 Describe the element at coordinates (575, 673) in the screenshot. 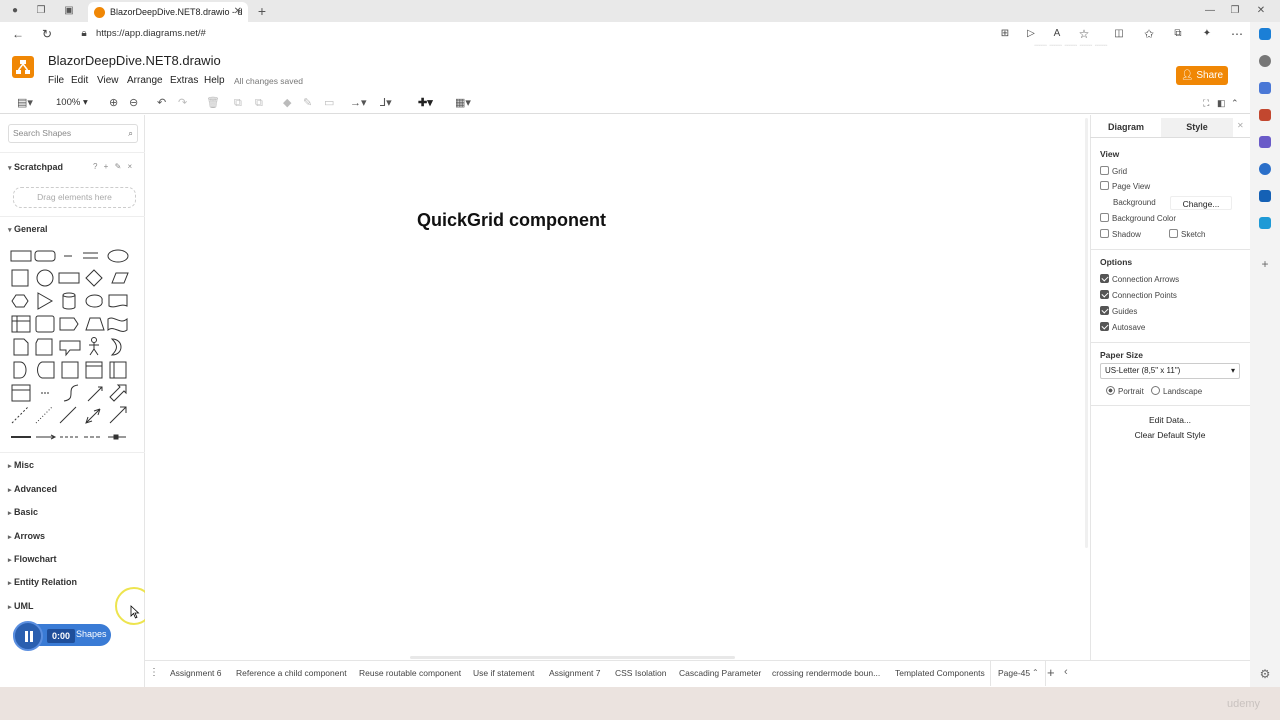

I see `page-tab: Assignment 7` at that location.